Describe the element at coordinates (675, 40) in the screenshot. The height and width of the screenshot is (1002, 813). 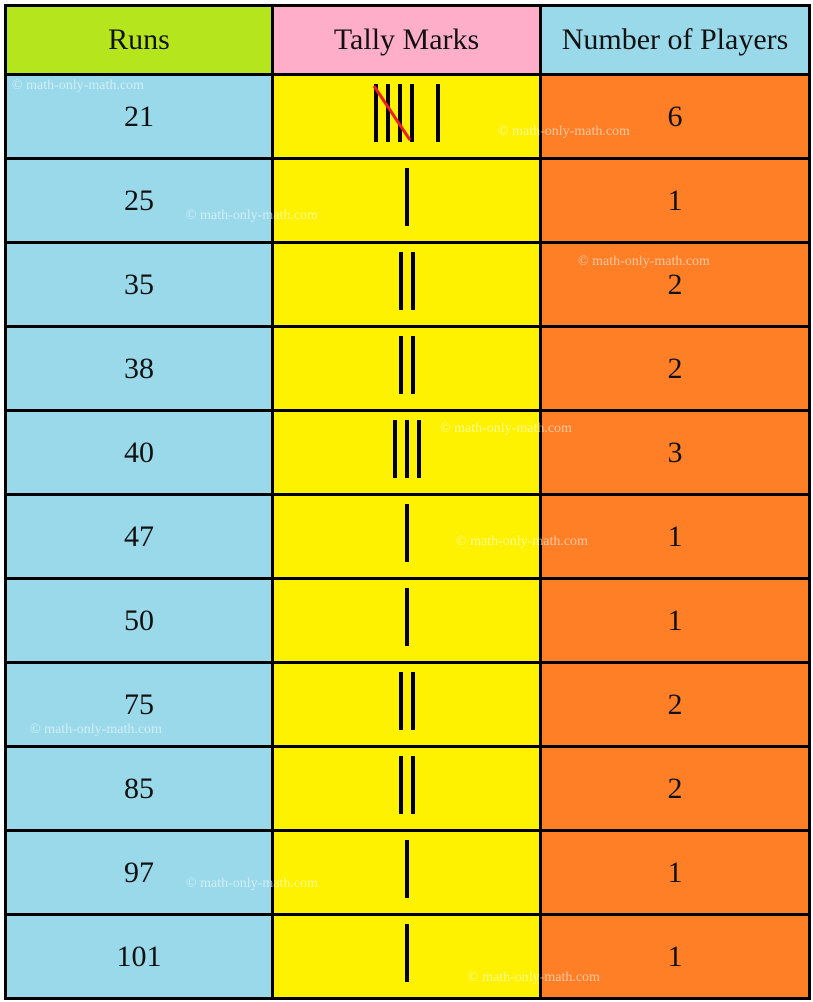
I see `header-number-of-players: Number of Players` at that location.